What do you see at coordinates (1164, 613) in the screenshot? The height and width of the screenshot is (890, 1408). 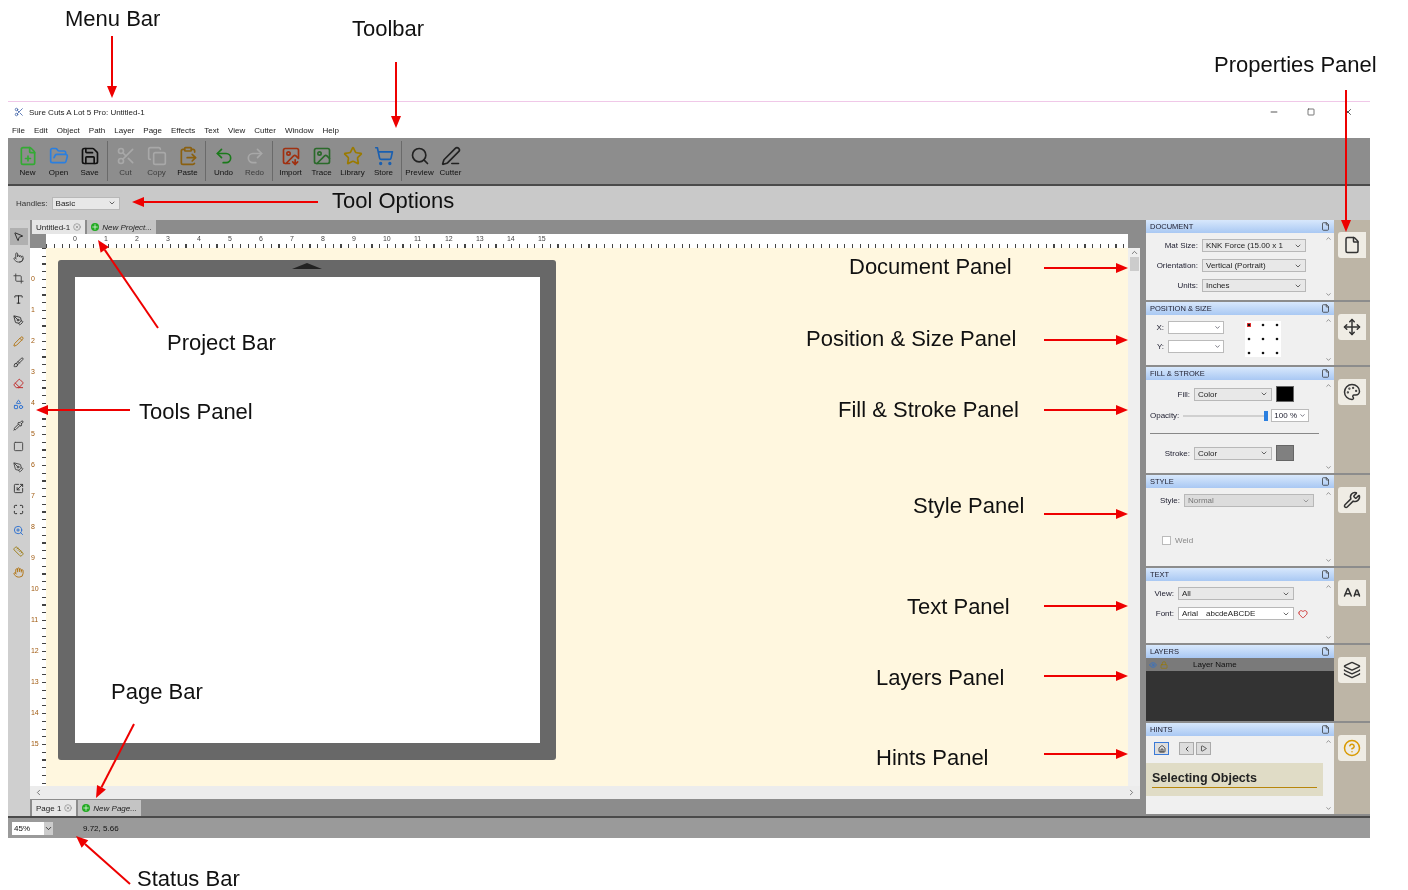 I see `field-label: Font:` at bounding box center [1164, 613].